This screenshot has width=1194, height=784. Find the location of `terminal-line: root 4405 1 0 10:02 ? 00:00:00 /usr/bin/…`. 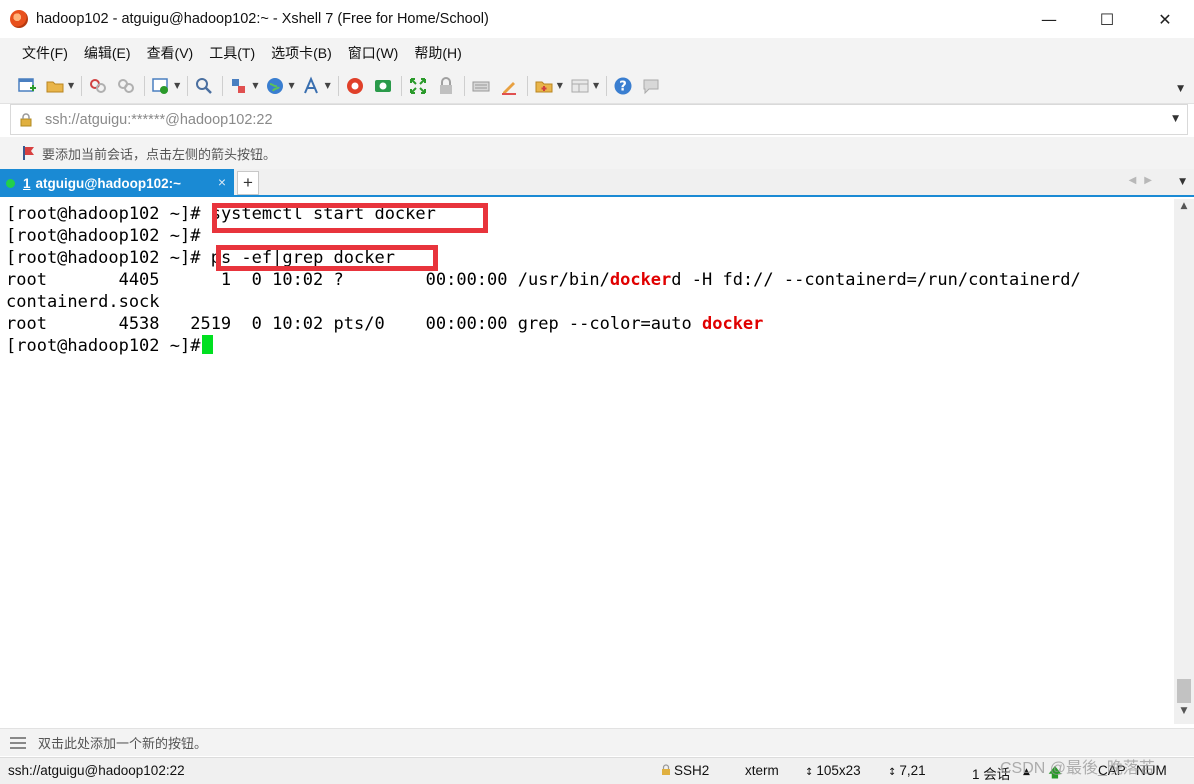

terminal-line: root 4405 1 0 10:02 ? 00:00:00 /usr/bin/… is located at coordinates (590, 280).